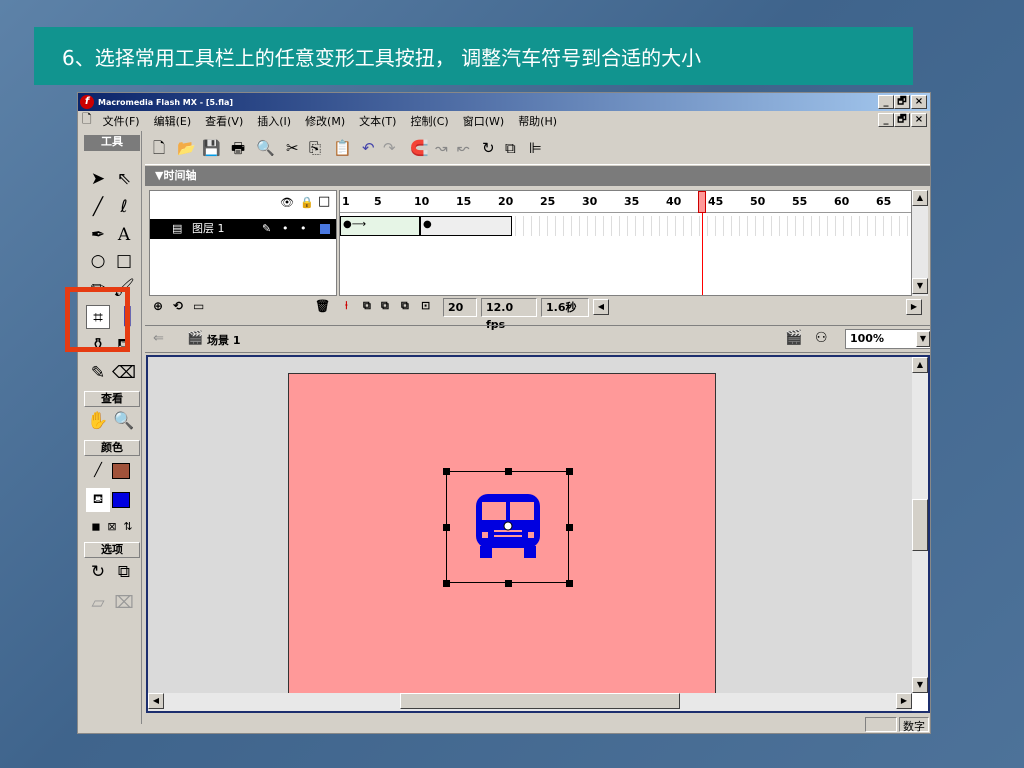 This screenshot has height=768, width=1024. What do you see at coordinates (124, 373) in the screenshot?
I see `eraser-tool-icon: ⌫` at bounding box center [124, 373].